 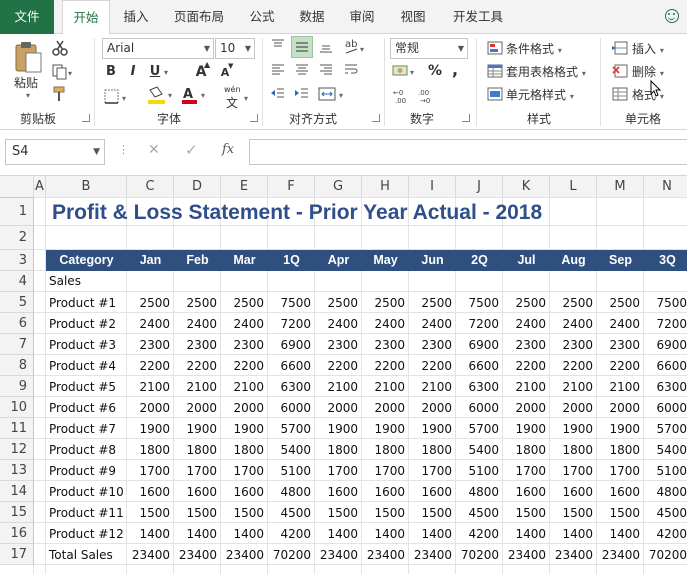 I want to click on delete-cells-icon, so click(x=620, y=72).